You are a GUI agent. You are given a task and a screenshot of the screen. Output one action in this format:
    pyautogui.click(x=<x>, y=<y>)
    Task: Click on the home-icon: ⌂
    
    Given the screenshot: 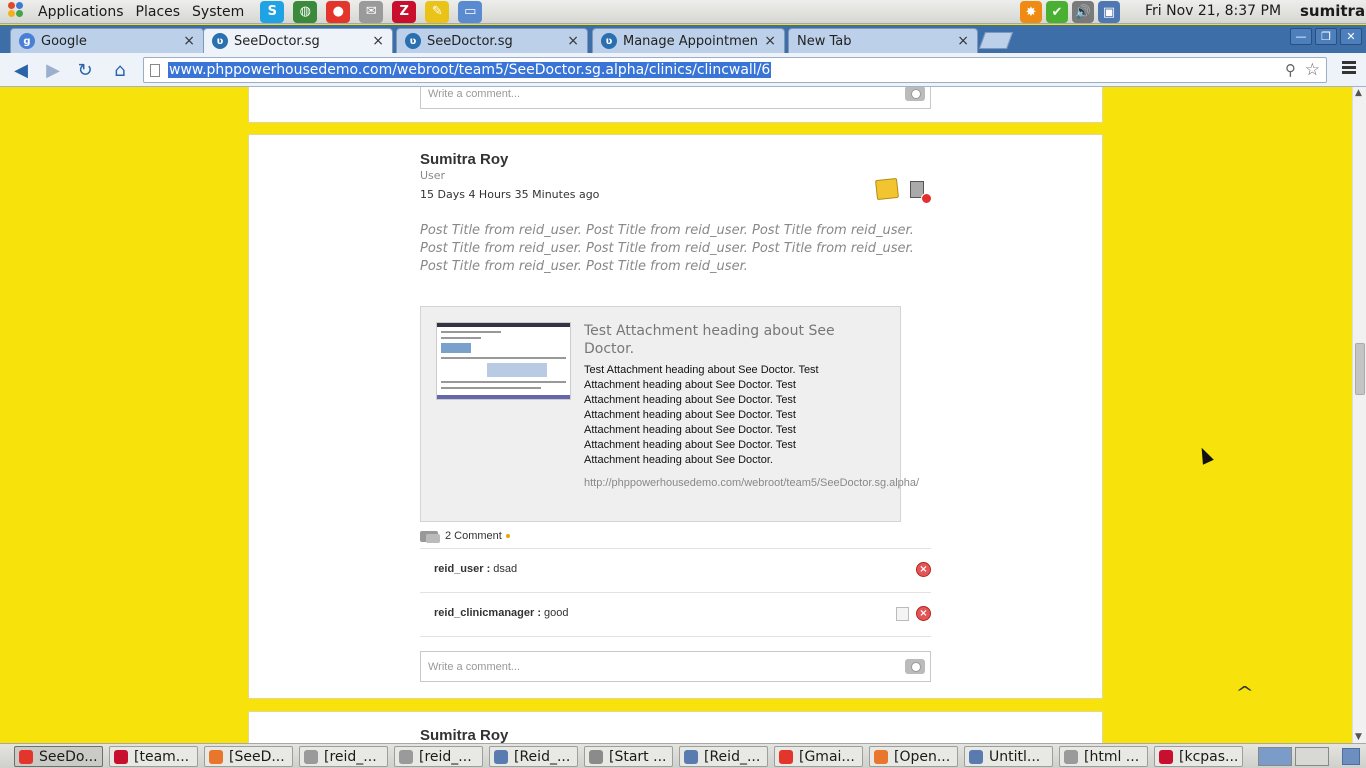 What is the action you would take?
    pyautogui.click(x=120, y=70)
    